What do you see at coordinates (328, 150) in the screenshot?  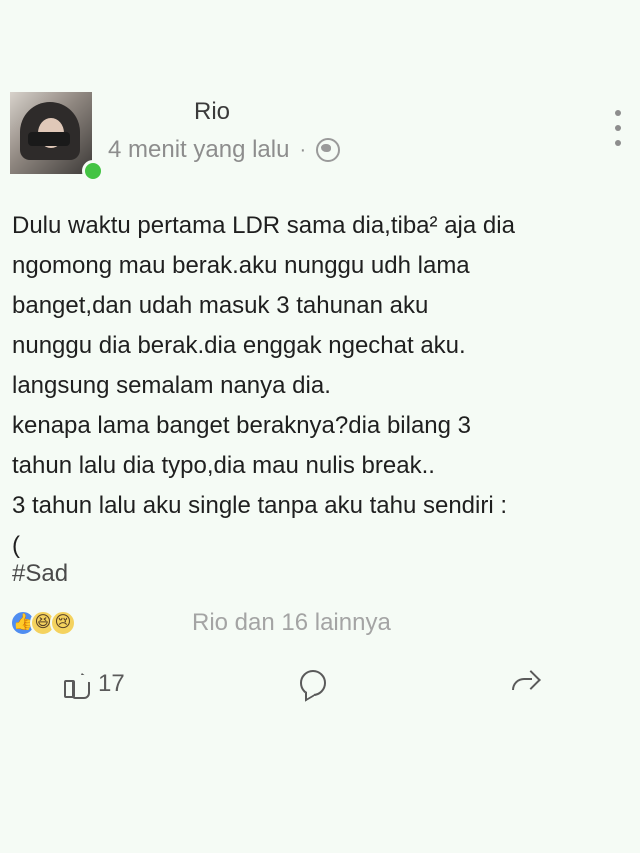 I see `globe-icon` at bounding box center [328, 150].